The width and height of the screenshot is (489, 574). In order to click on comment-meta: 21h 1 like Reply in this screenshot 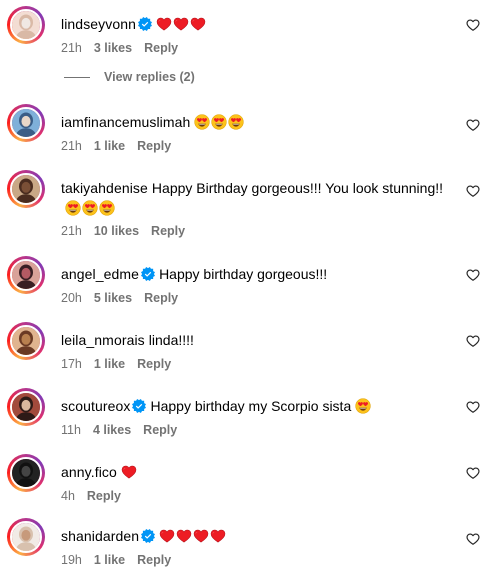, I will do `click(122, 146)`.